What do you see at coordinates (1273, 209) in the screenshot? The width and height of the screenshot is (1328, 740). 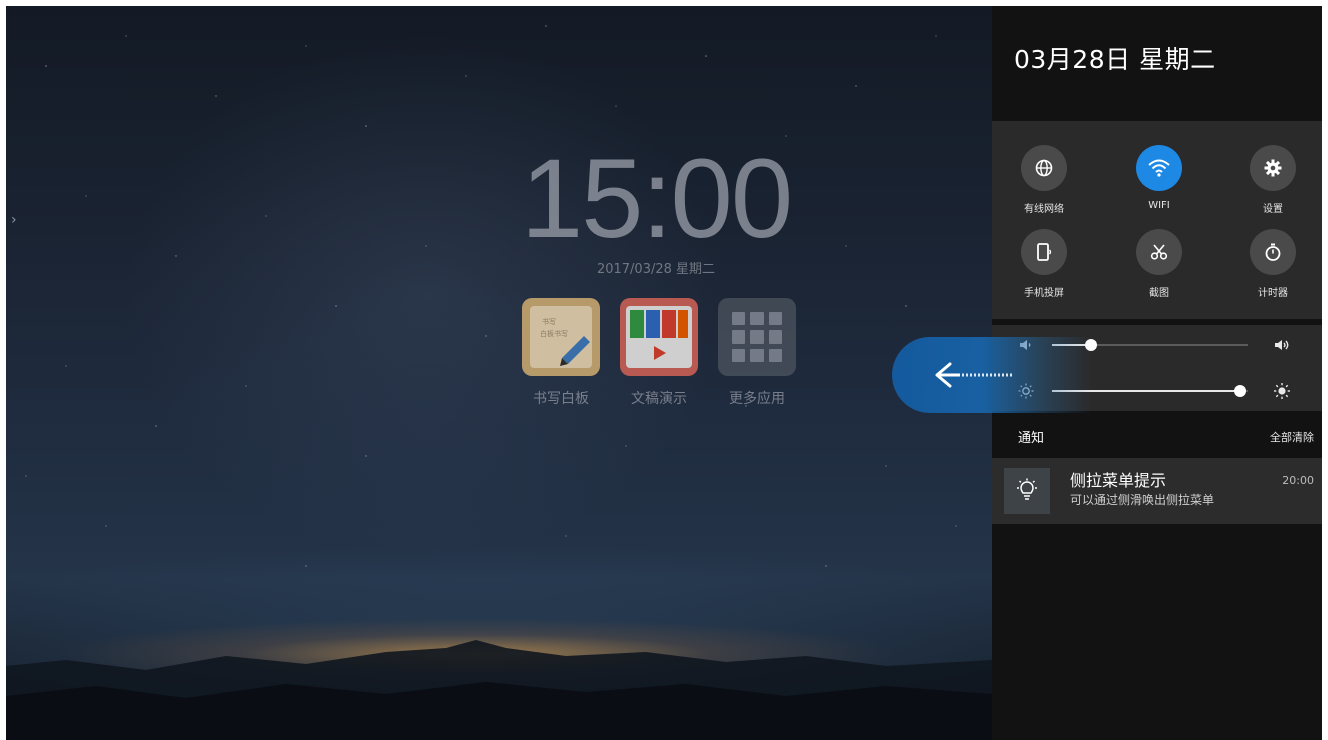 I see `qs-label: 设置` at bounding box center [1273, 209].